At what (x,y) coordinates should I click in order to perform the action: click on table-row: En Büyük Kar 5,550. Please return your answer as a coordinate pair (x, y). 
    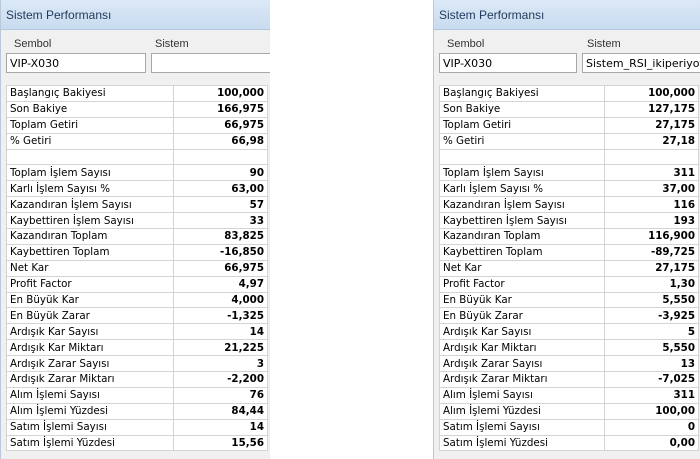
    Looking at the image, I should click on (569, 300).